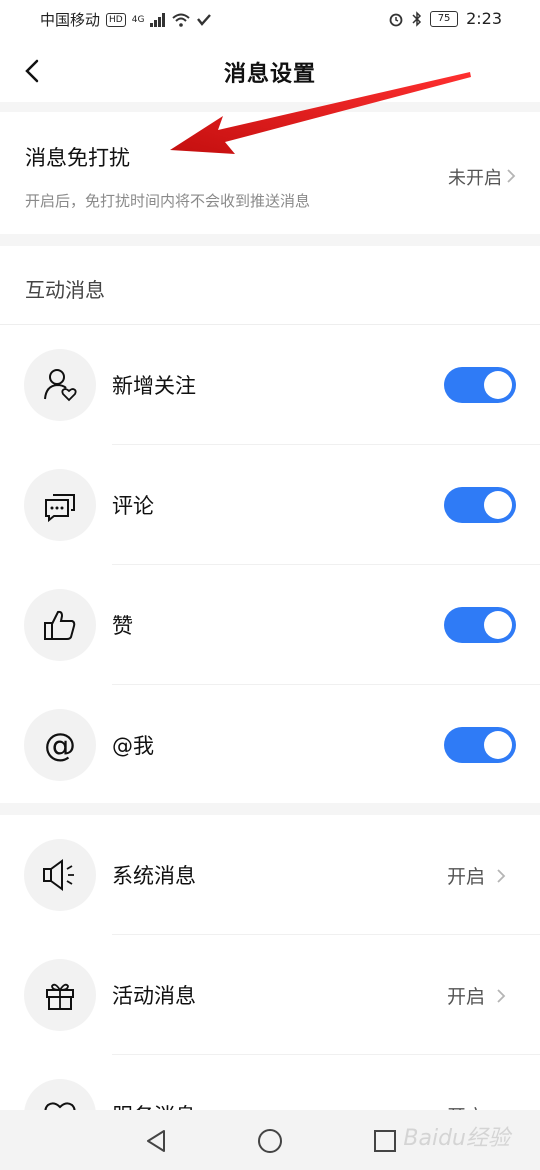 This screenshot has height=1170, width=540. I want to click on battery-icon: 75, so click(444, 18).